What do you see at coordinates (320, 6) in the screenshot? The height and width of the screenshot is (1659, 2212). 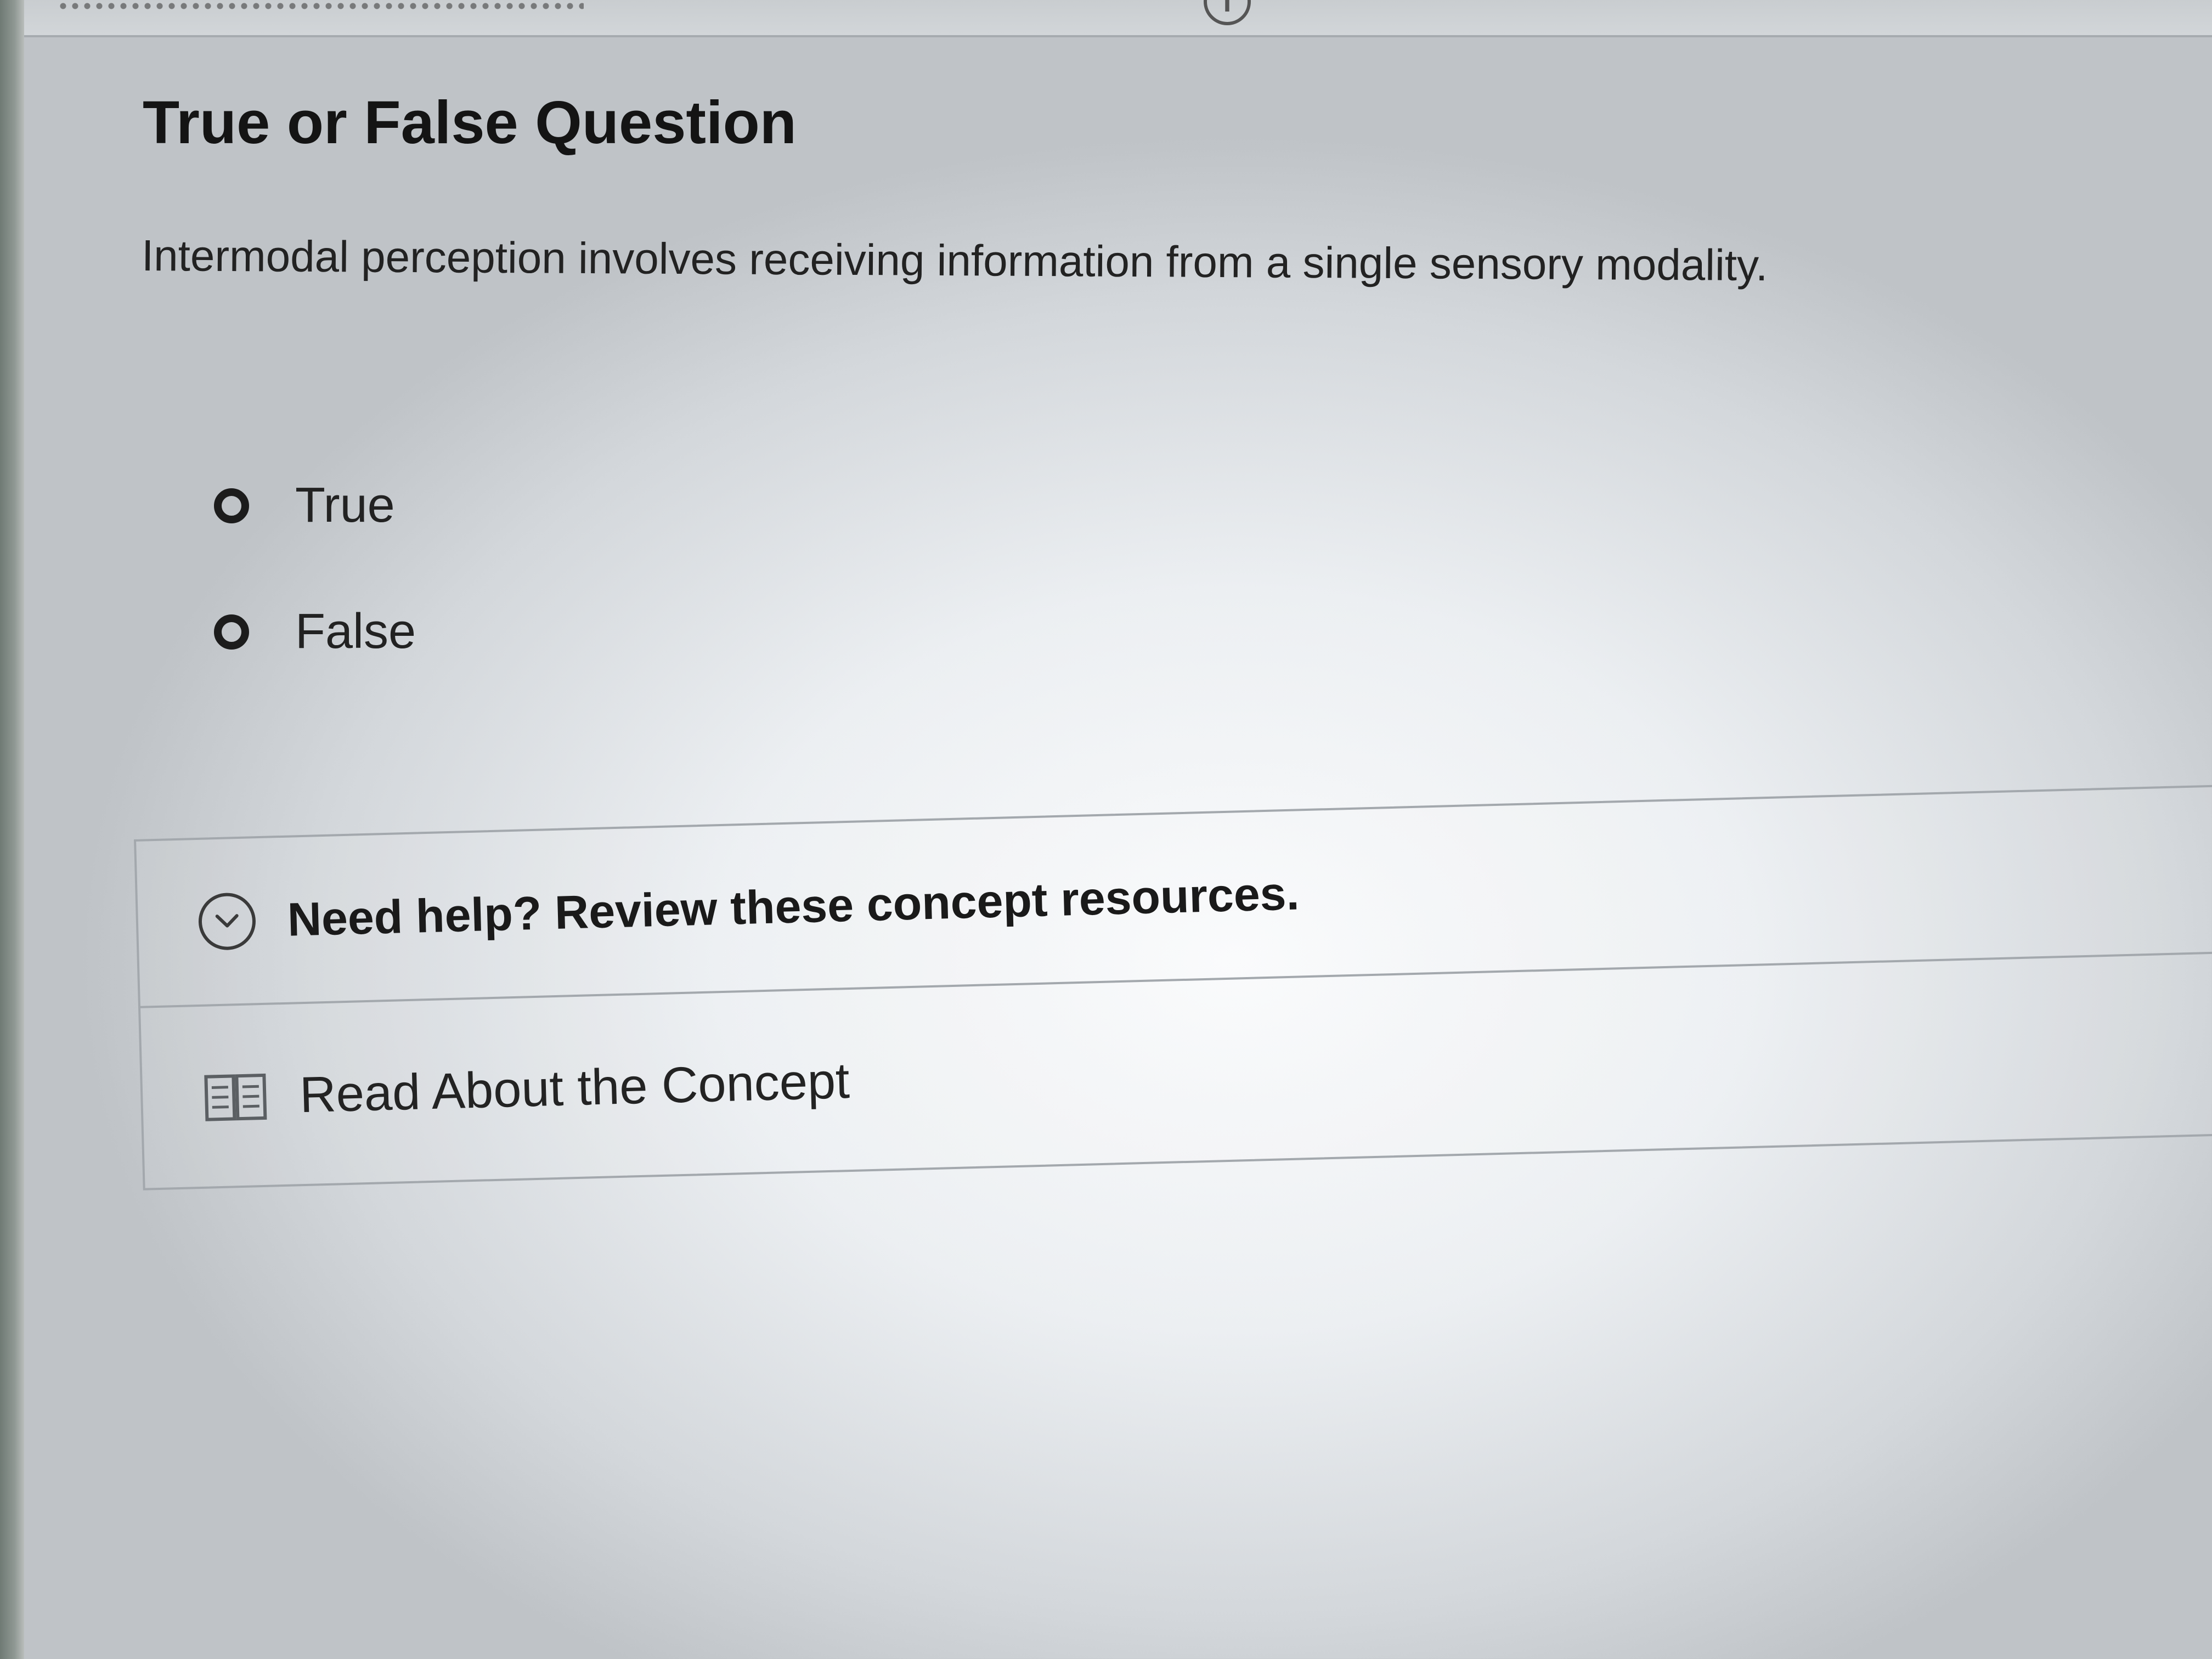 I see `progress-dots` at bounding box center [320, 6].